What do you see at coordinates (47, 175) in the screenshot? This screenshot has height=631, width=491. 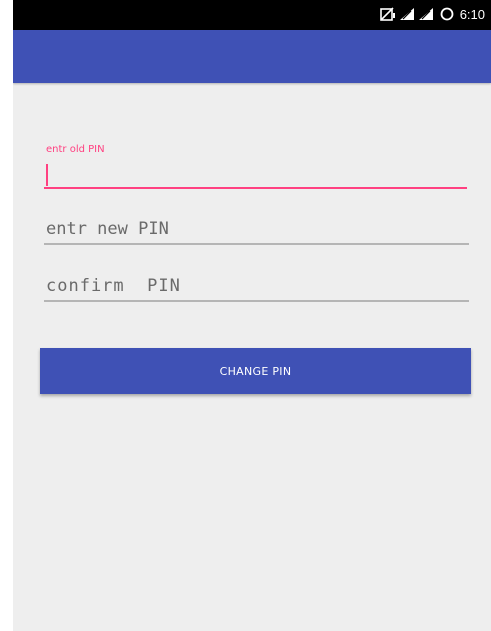 I see `text-cursor` at bounding box center [47, 175].